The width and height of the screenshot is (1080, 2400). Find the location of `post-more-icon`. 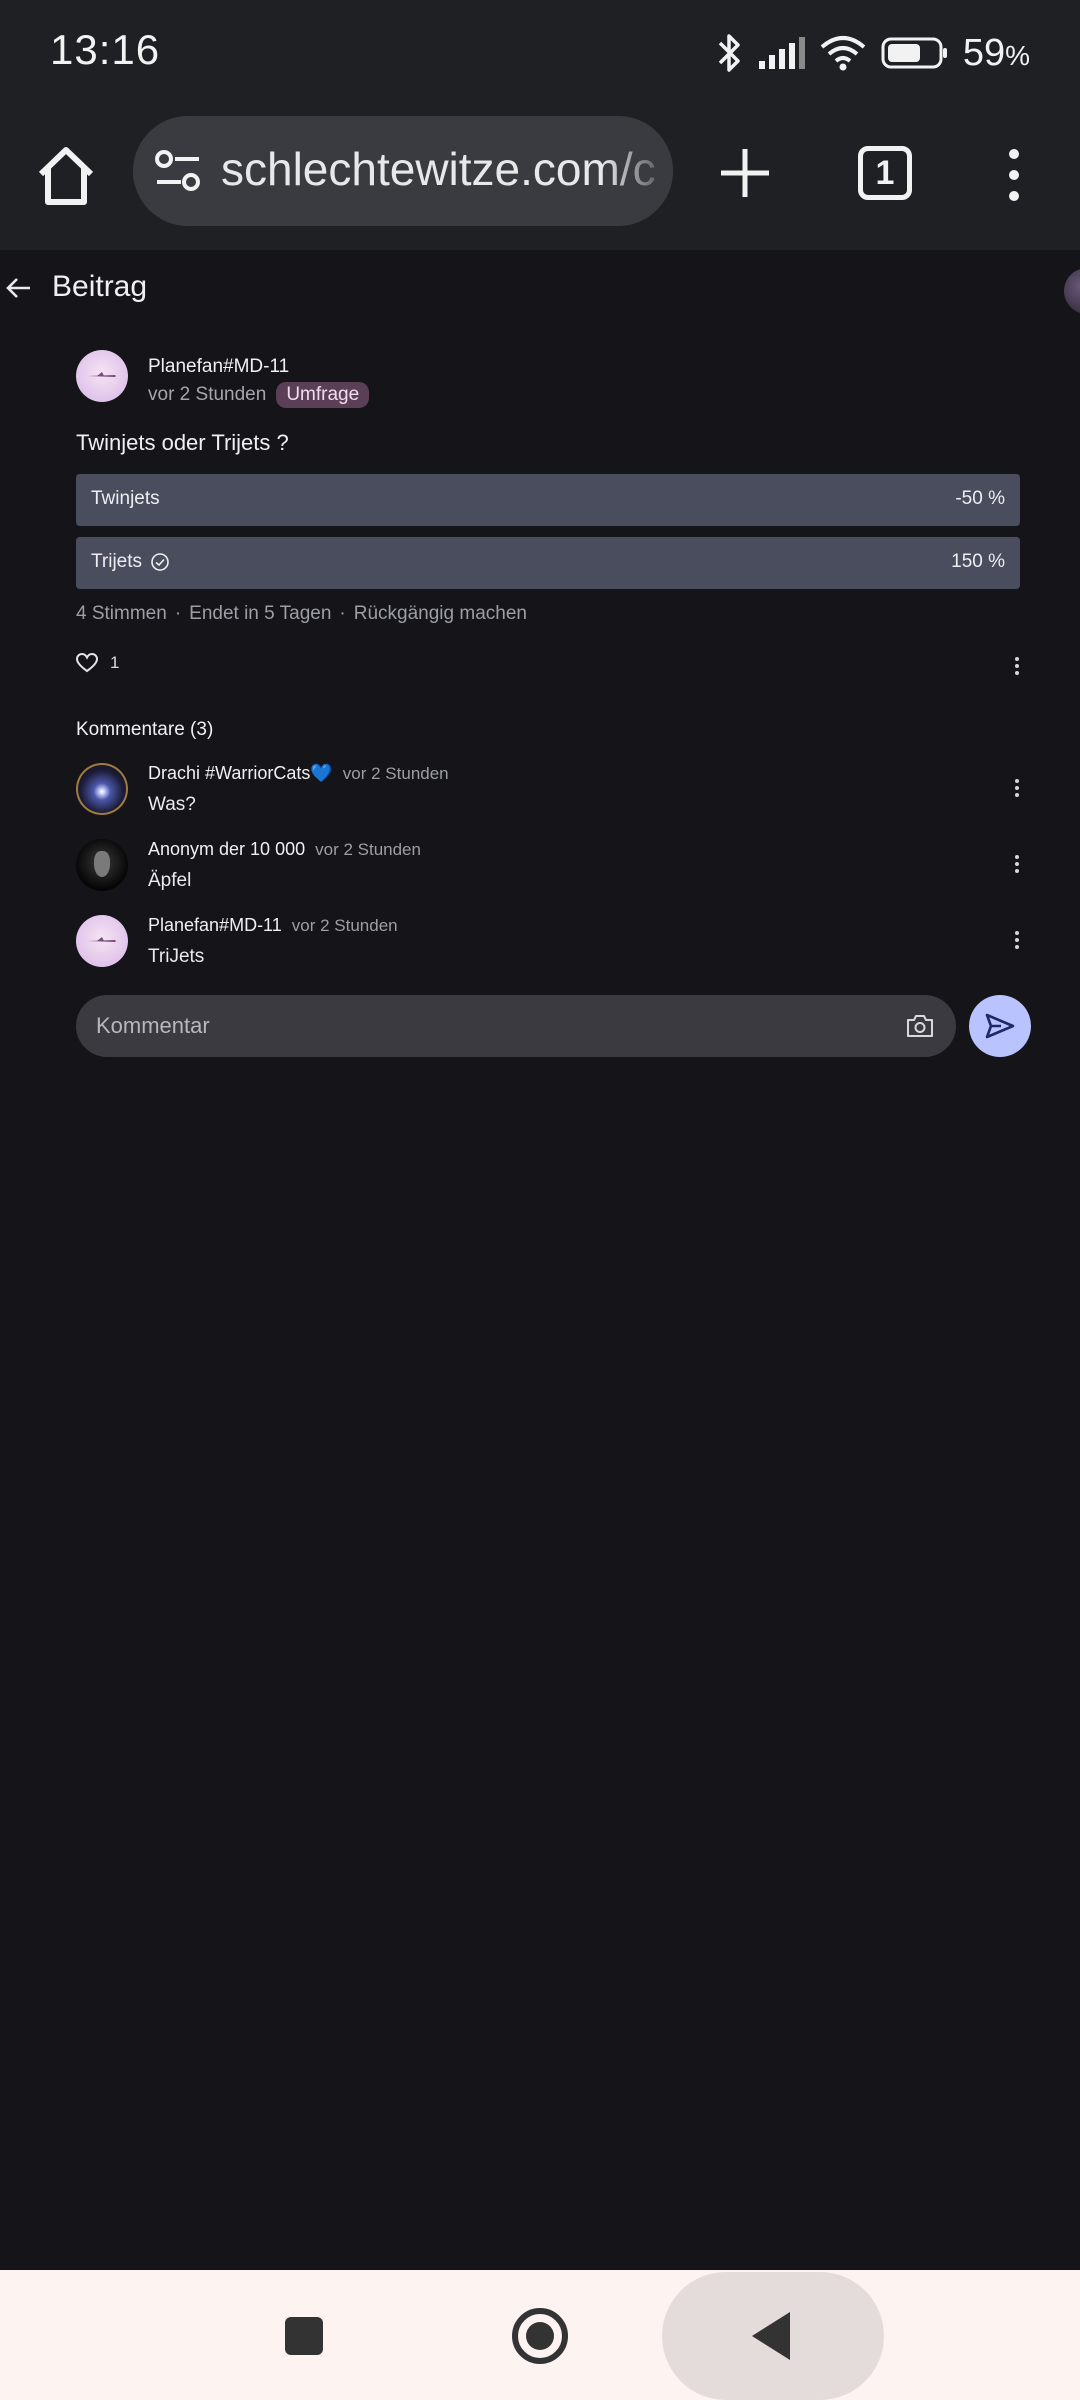

post-more-icon is located at coordinates (1017, 667).